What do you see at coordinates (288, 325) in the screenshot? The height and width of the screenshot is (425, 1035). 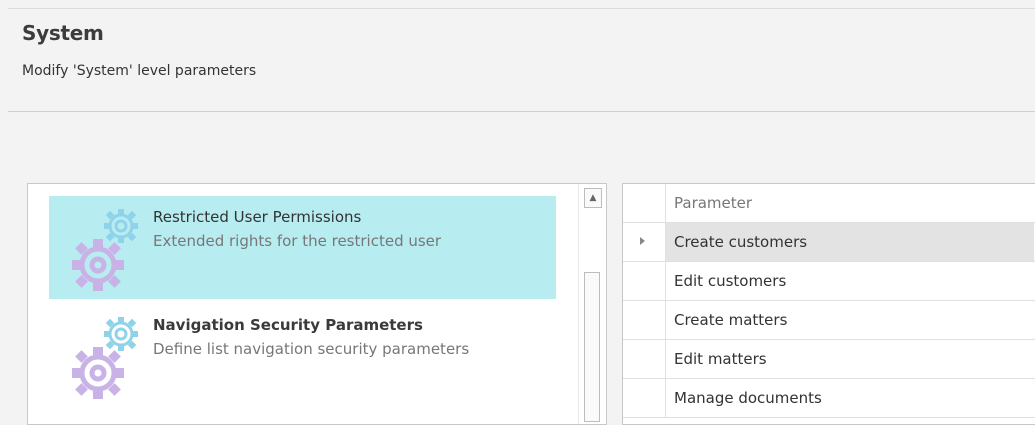 I see `list-item-title: Navigation Security Parameters` at bounding box center [288, 325].